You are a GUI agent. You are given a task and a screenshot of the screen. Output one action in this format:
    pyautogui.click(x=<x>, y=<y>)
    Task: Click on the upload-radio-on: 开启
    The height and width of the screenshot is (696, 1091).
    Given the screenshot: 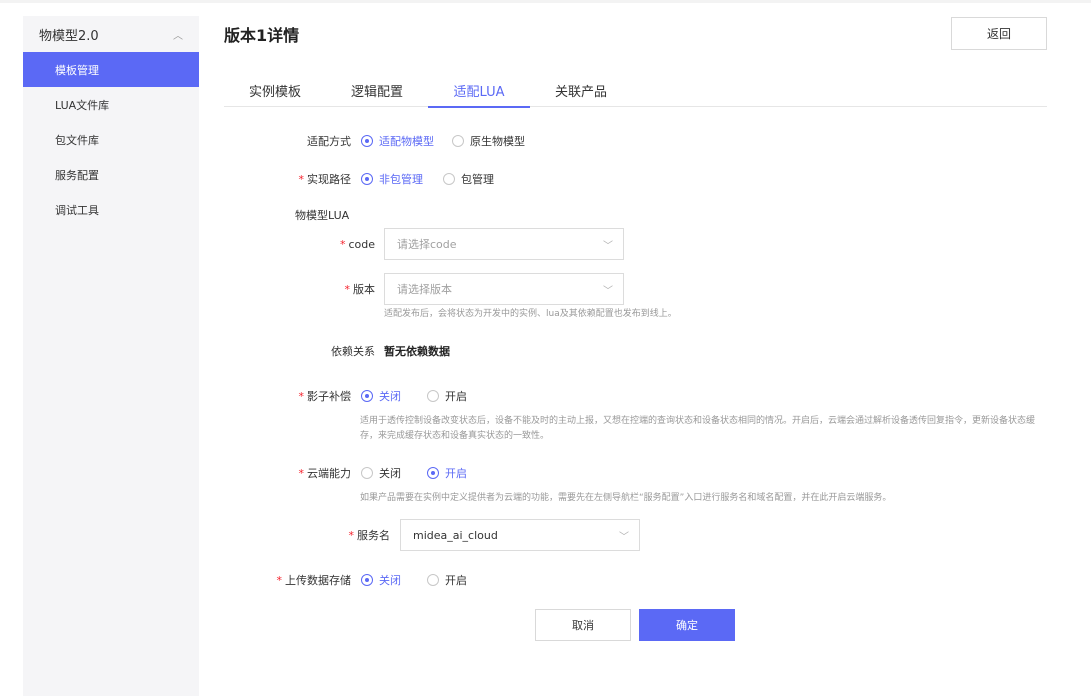 What is the action you would take?
    pyautogui.click(x=447, y=580)
    